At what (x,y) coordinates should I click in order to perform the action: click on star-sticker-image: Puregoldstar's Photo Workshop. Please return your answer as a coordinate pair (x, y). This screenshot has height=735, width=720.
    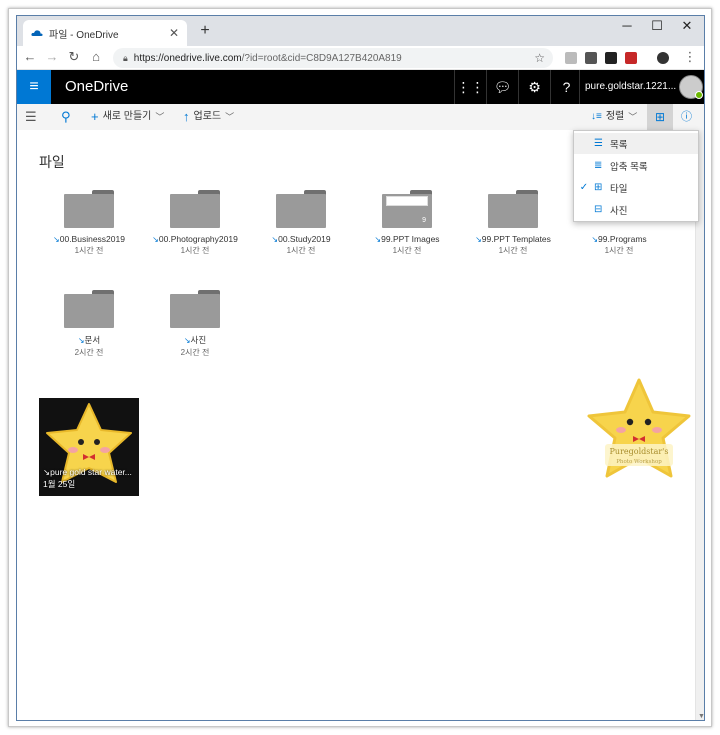
    Looking at the image, I should click on (639, 428).